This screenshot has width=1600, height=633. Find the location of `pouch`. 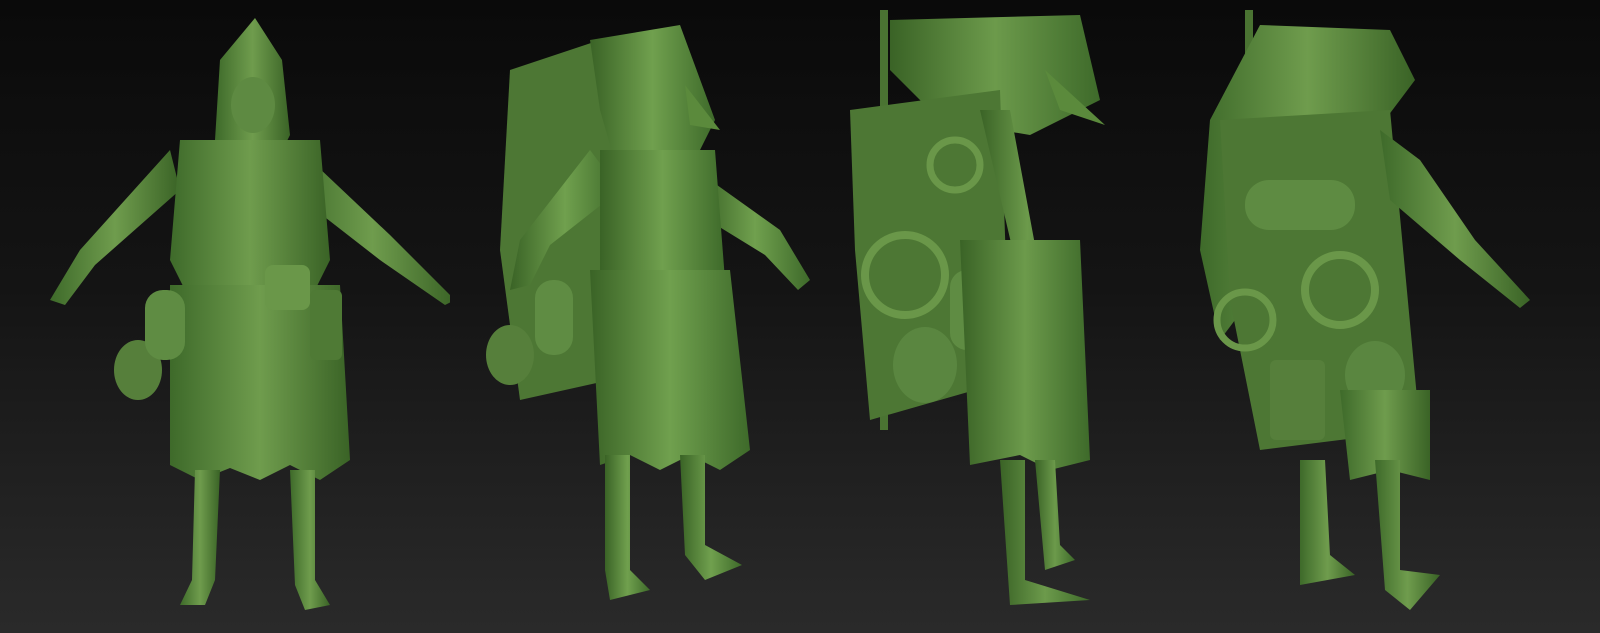

pouch is located at coordinates (287, 287).